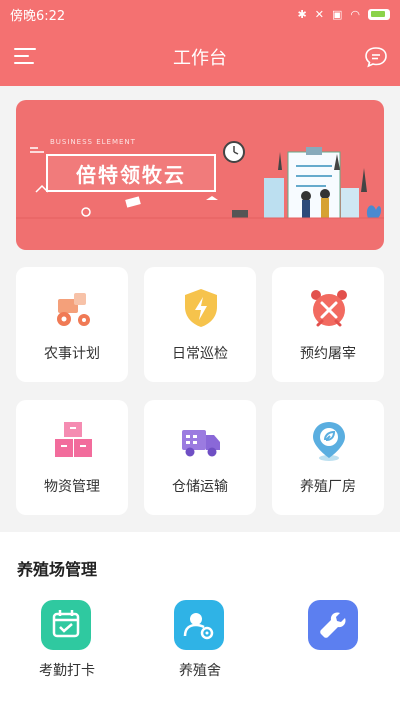 The width and height of the screenshot is (400, 710). Describe the element at coordinates (72, 354) in the screenshot. I see `grid-item-label: 农事计划` at that location.